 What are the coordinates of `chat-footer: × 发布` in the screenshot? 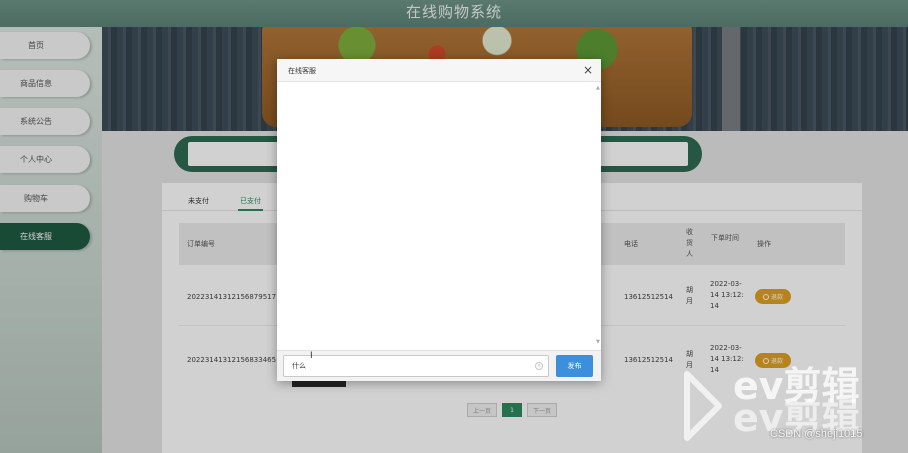 It's located at (439, 365).